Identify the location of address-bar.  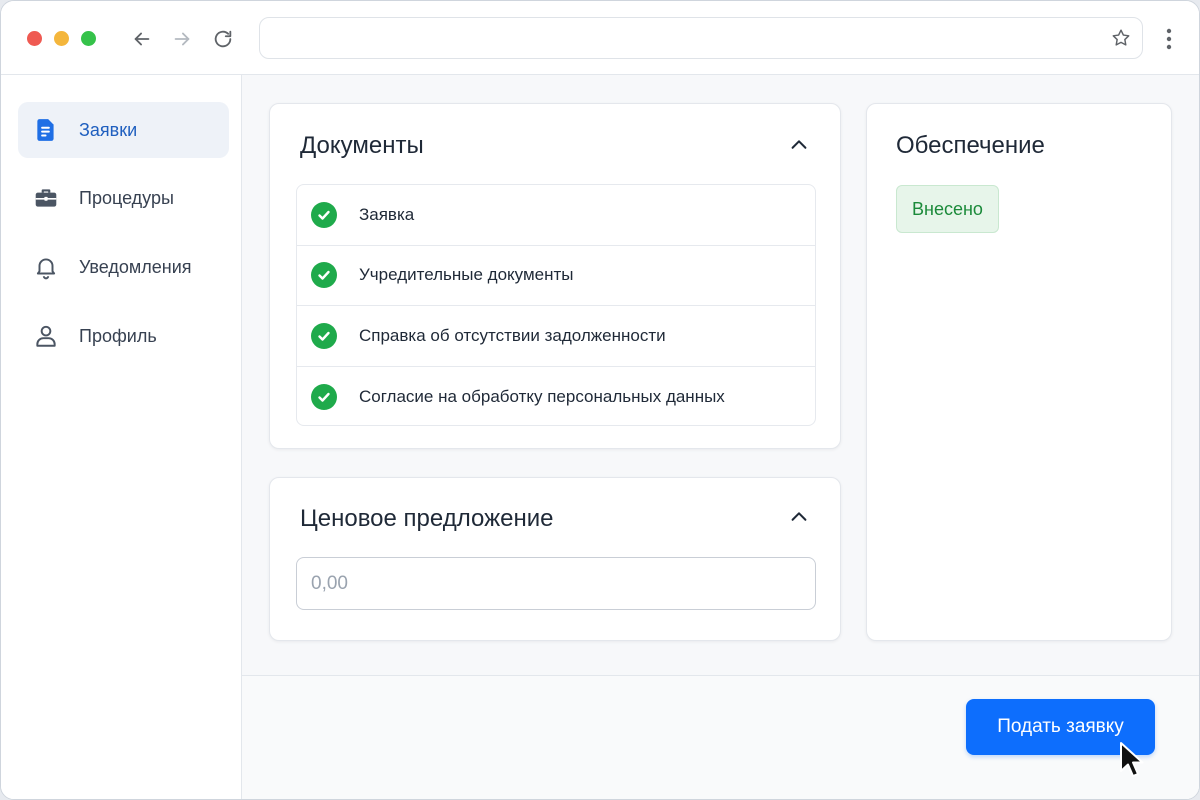
(701, 38).